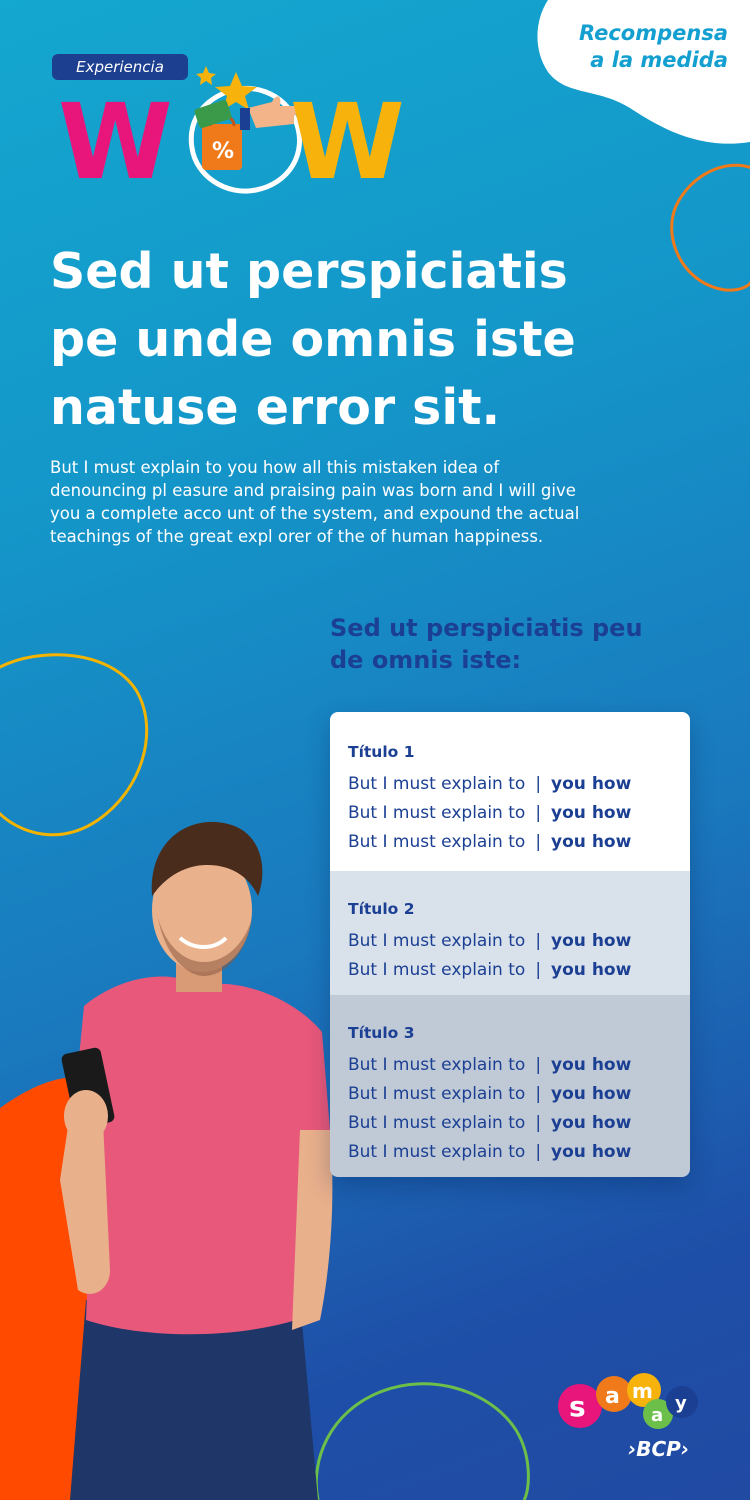 The image size is (750, 1500). I want to click on samay-letter: y, so click(681, 1403).